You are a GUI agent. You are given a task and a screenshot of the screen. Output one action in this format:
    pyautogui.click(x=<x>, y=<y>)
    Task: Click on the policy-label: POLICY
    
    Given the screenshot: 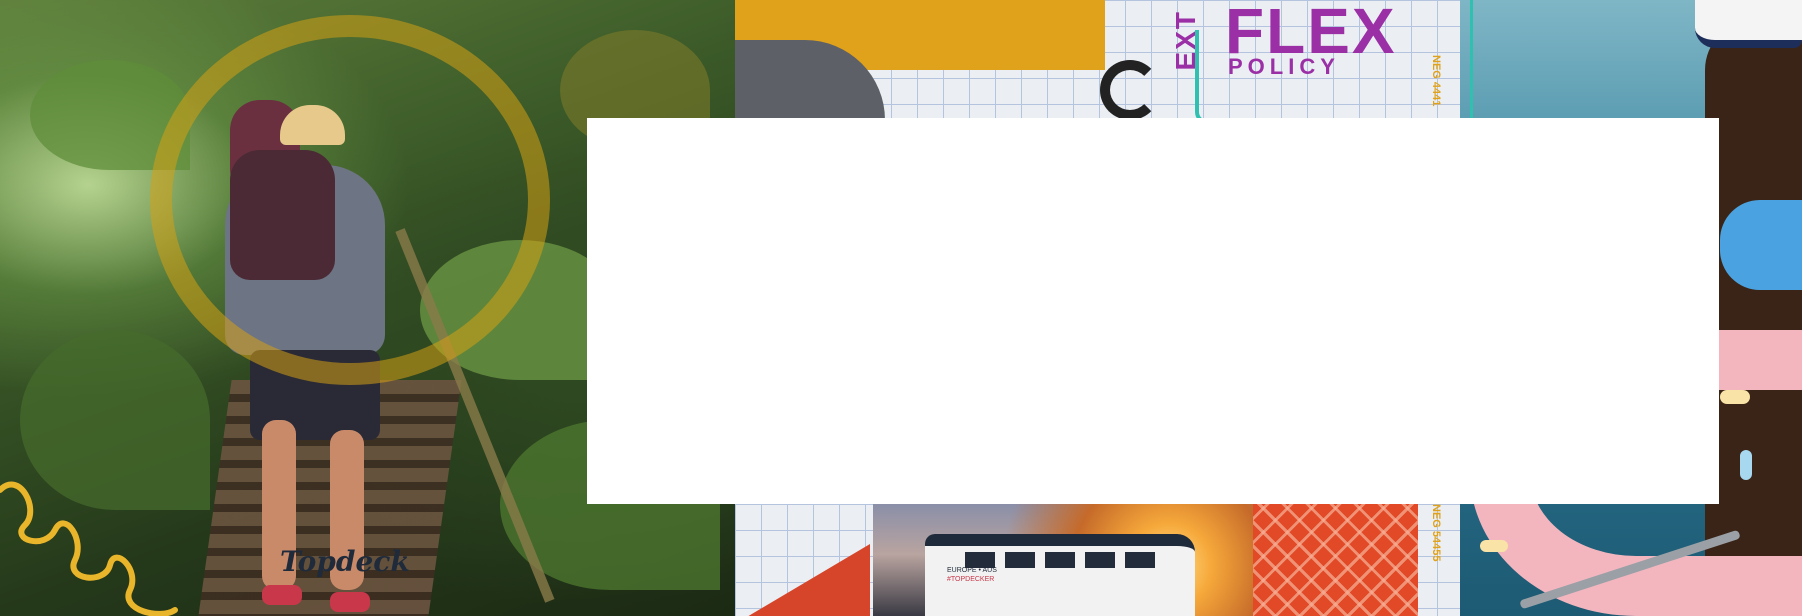 What is the action you would take?
    pyautogui.click(x=1284, y=66)
    